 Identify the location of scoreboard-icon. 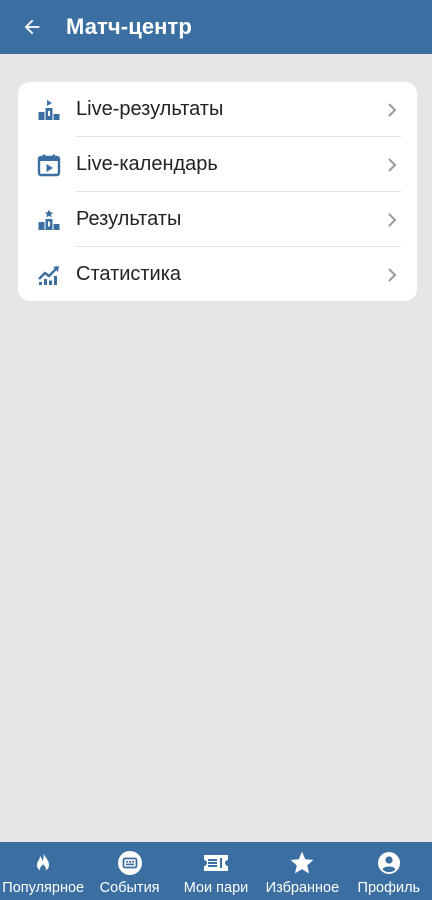
(130, 863).